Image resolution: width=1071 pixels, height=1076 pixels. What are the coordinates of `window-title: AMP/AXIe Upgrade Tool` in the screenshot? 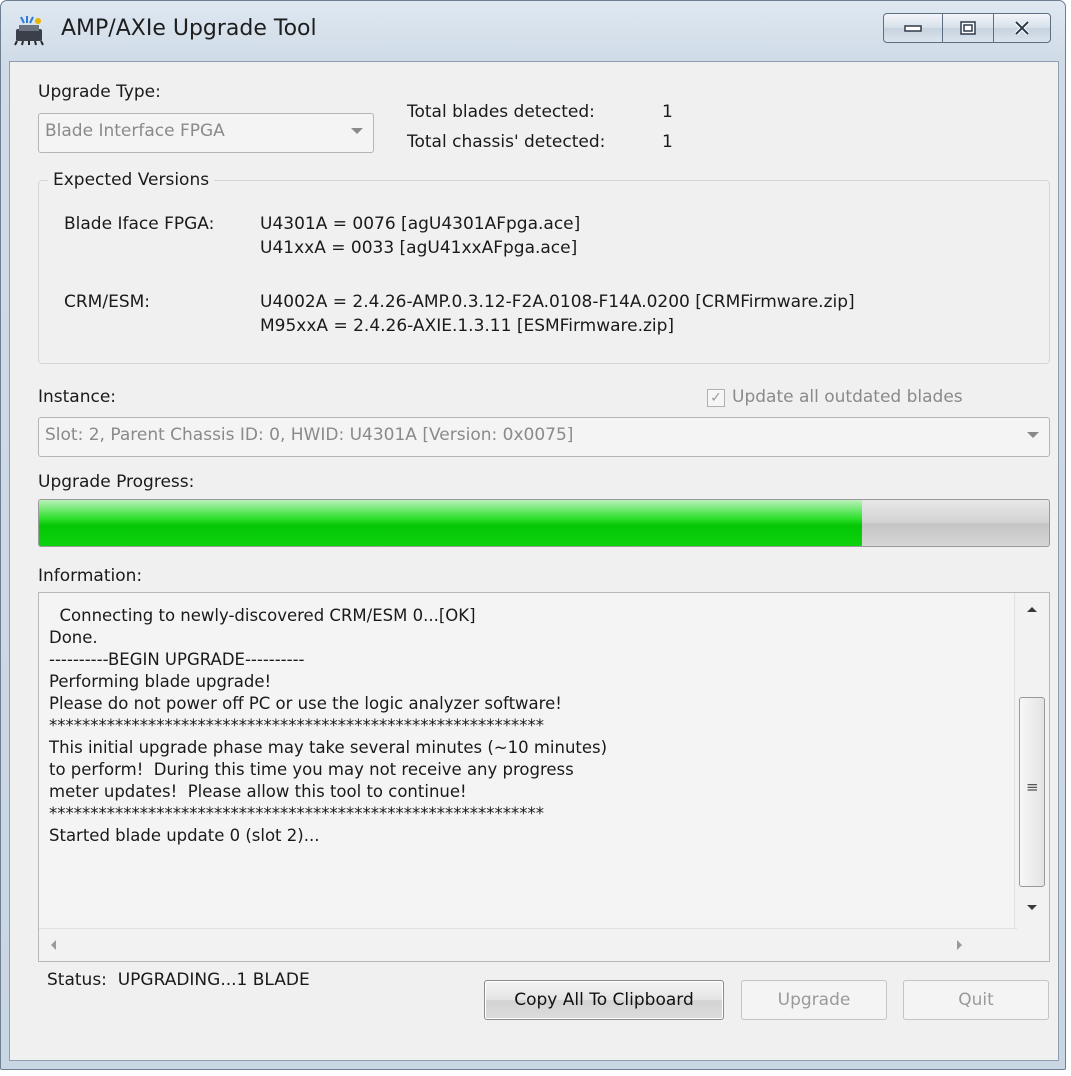 It's located at (189, 28).